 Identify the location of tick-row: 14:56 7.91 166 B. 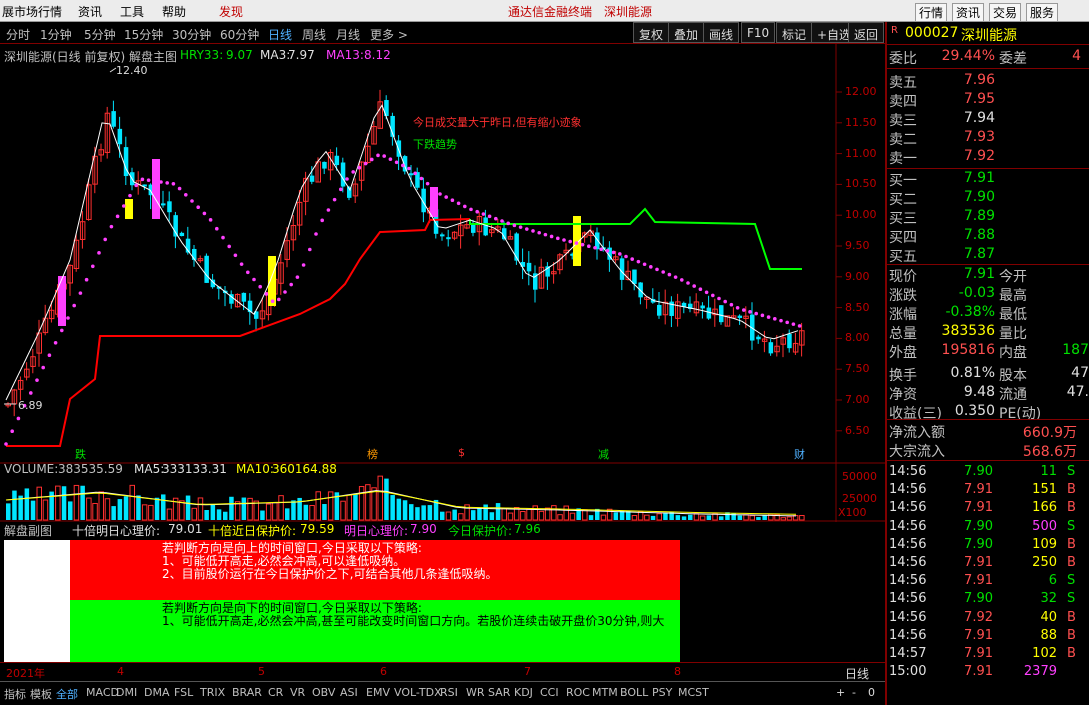
(988, 509).